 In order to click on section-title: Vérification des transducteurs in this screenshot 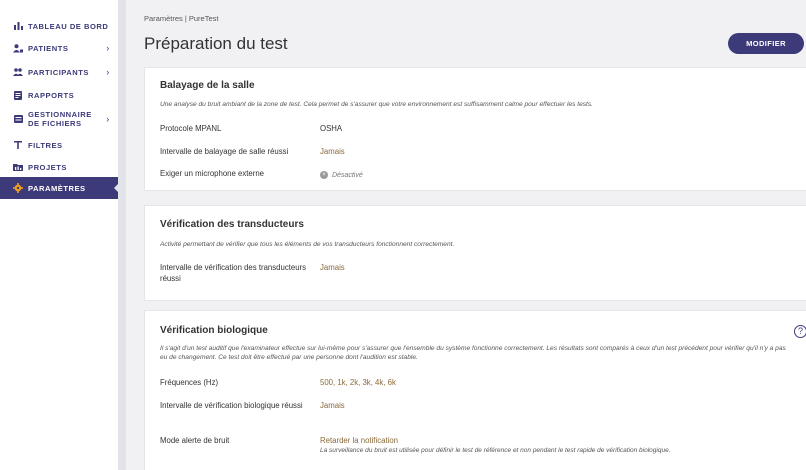, I will do `click(232, 224)`.